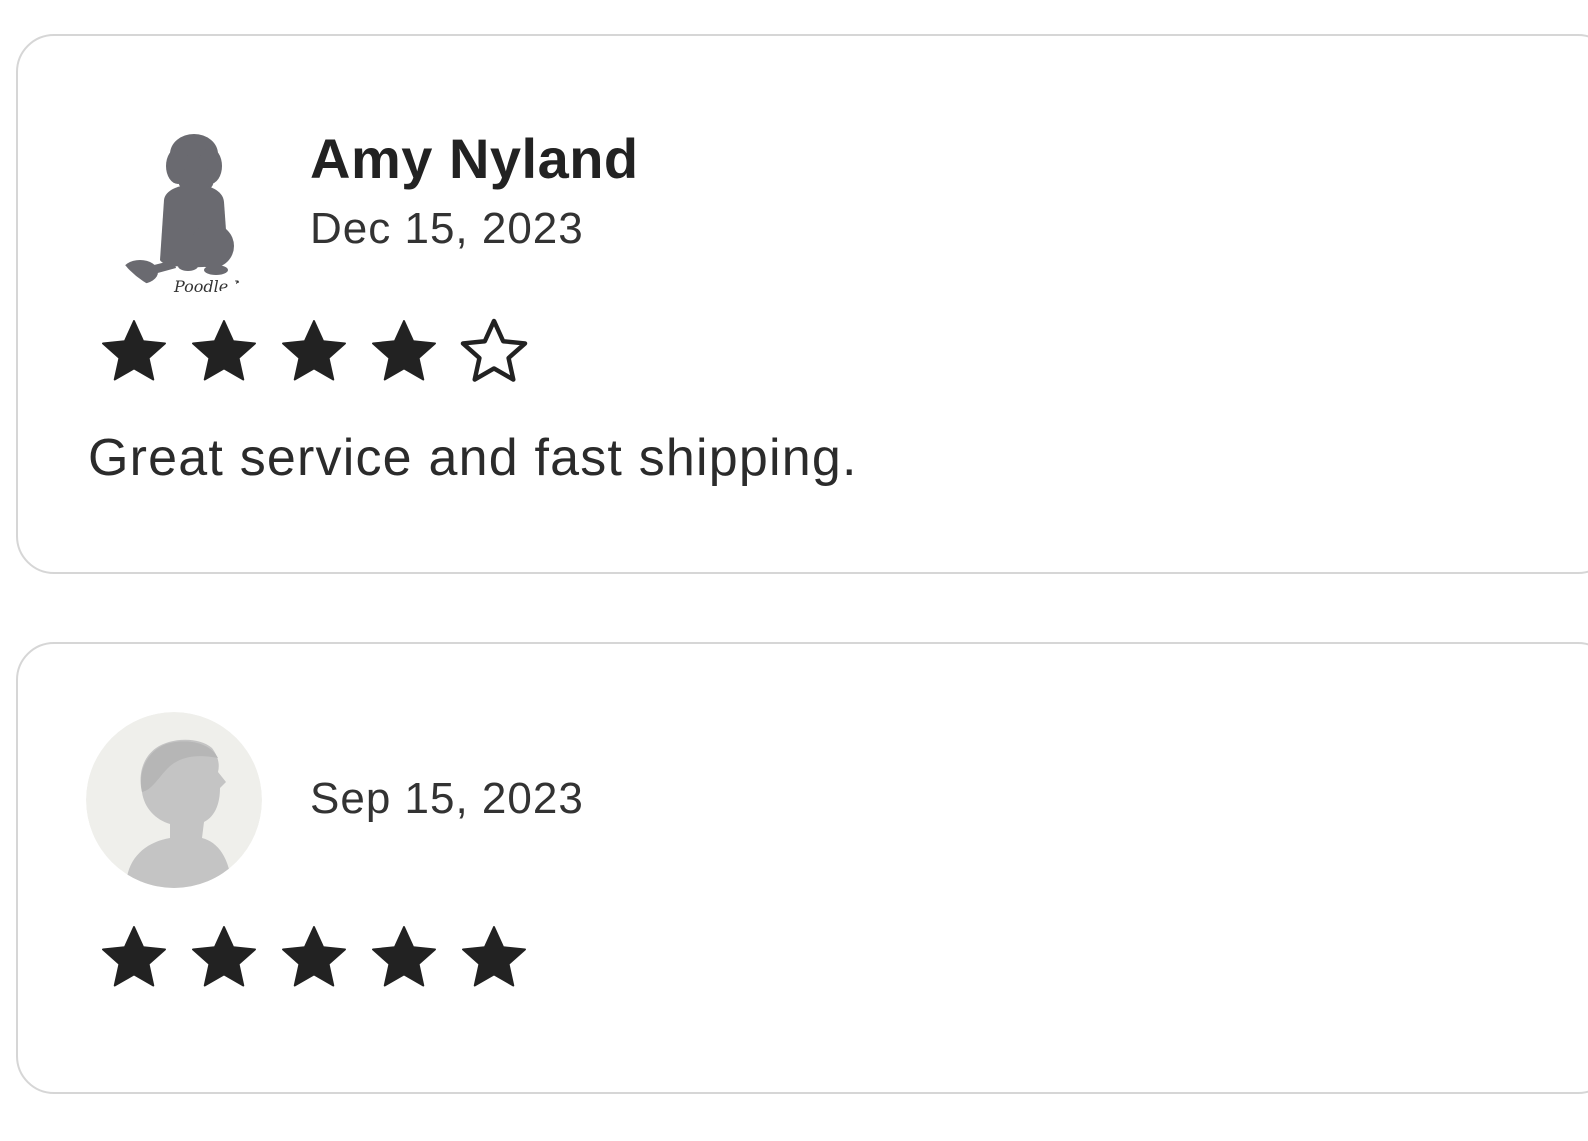  Describe the element at coordinates (447, 228) in the screenshot. I see `review-date: Dec 15, 2023` at that location.